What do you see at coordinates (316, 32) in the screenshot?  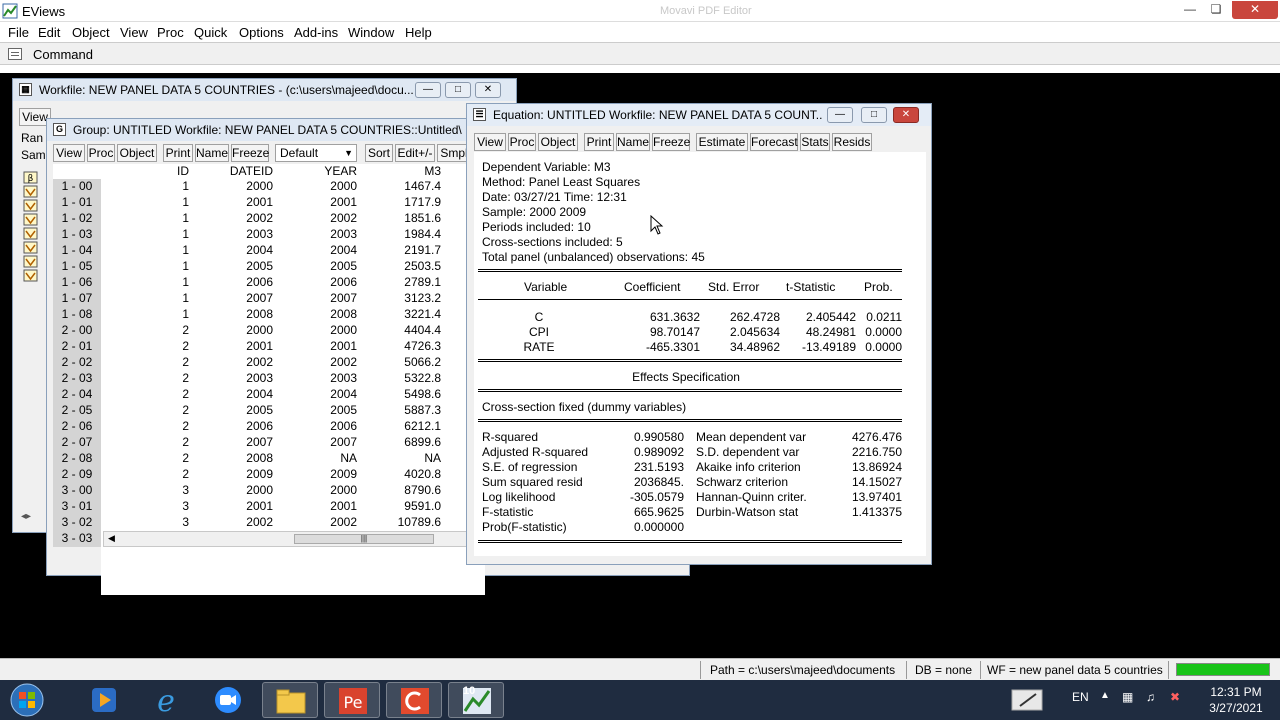 I see `menu-addins: Add-ins` at bounding box center [316, 32].